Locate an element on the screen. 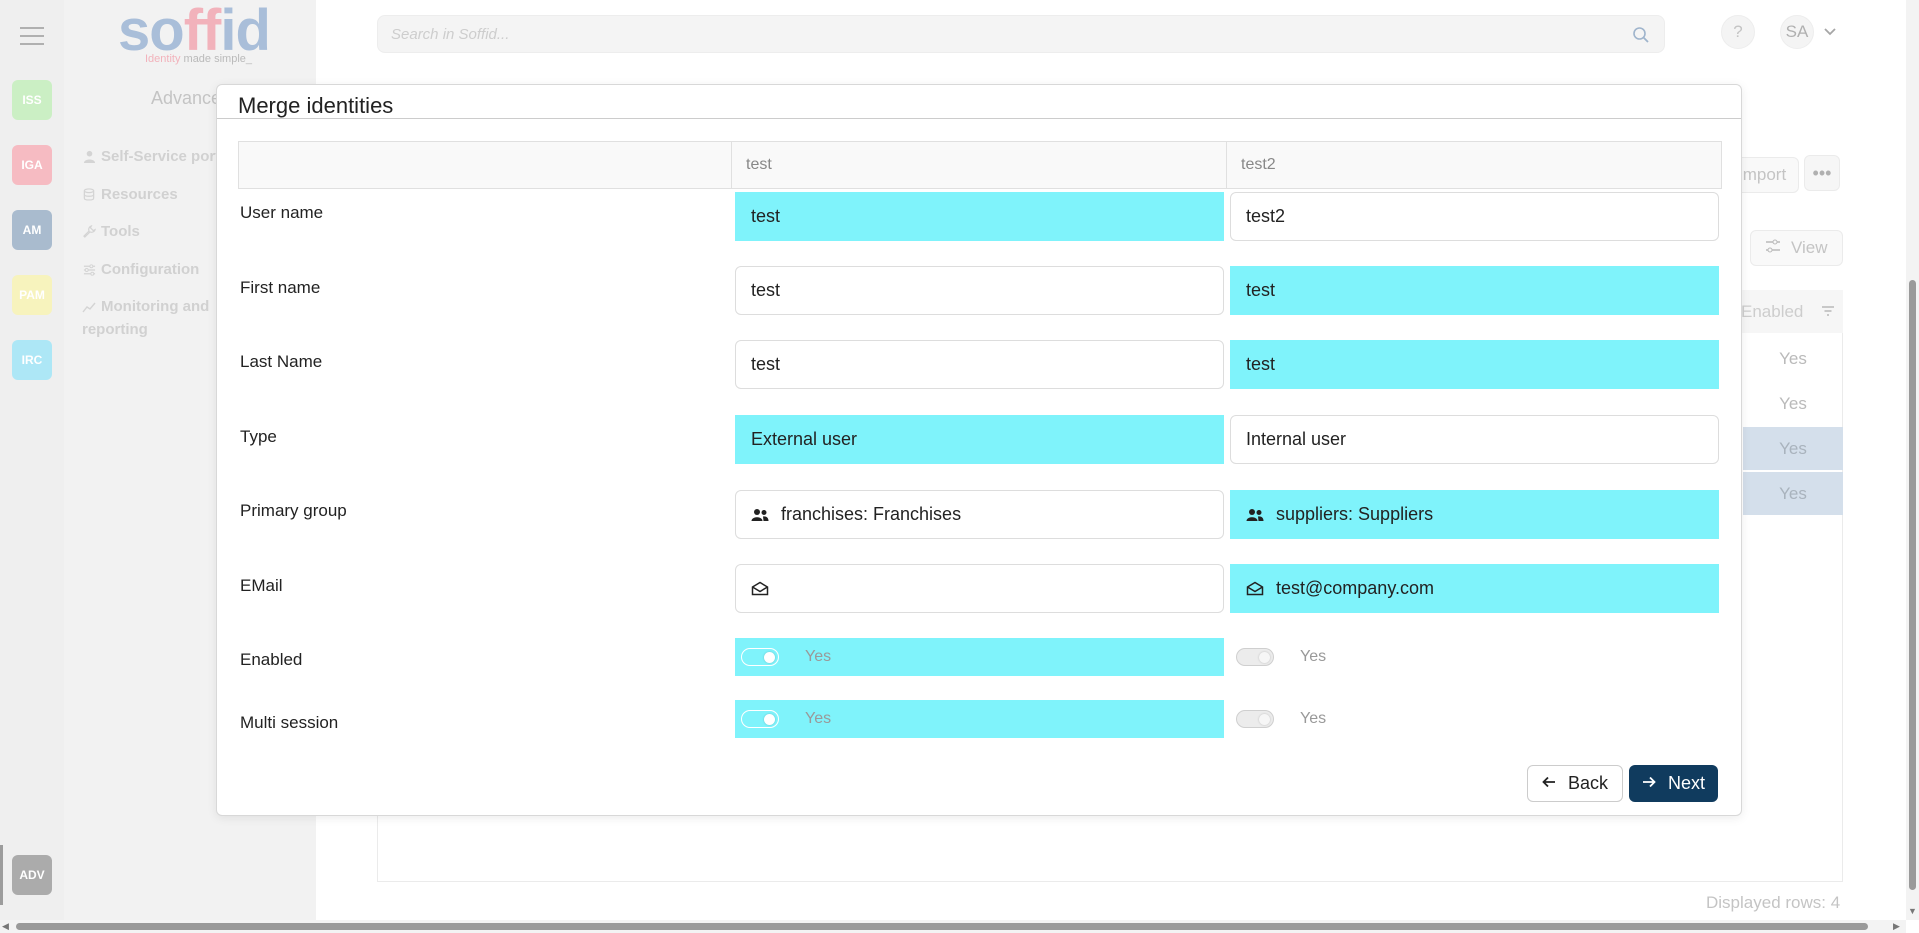  row-label-user-name: User name is located at coordinates (282, 212).